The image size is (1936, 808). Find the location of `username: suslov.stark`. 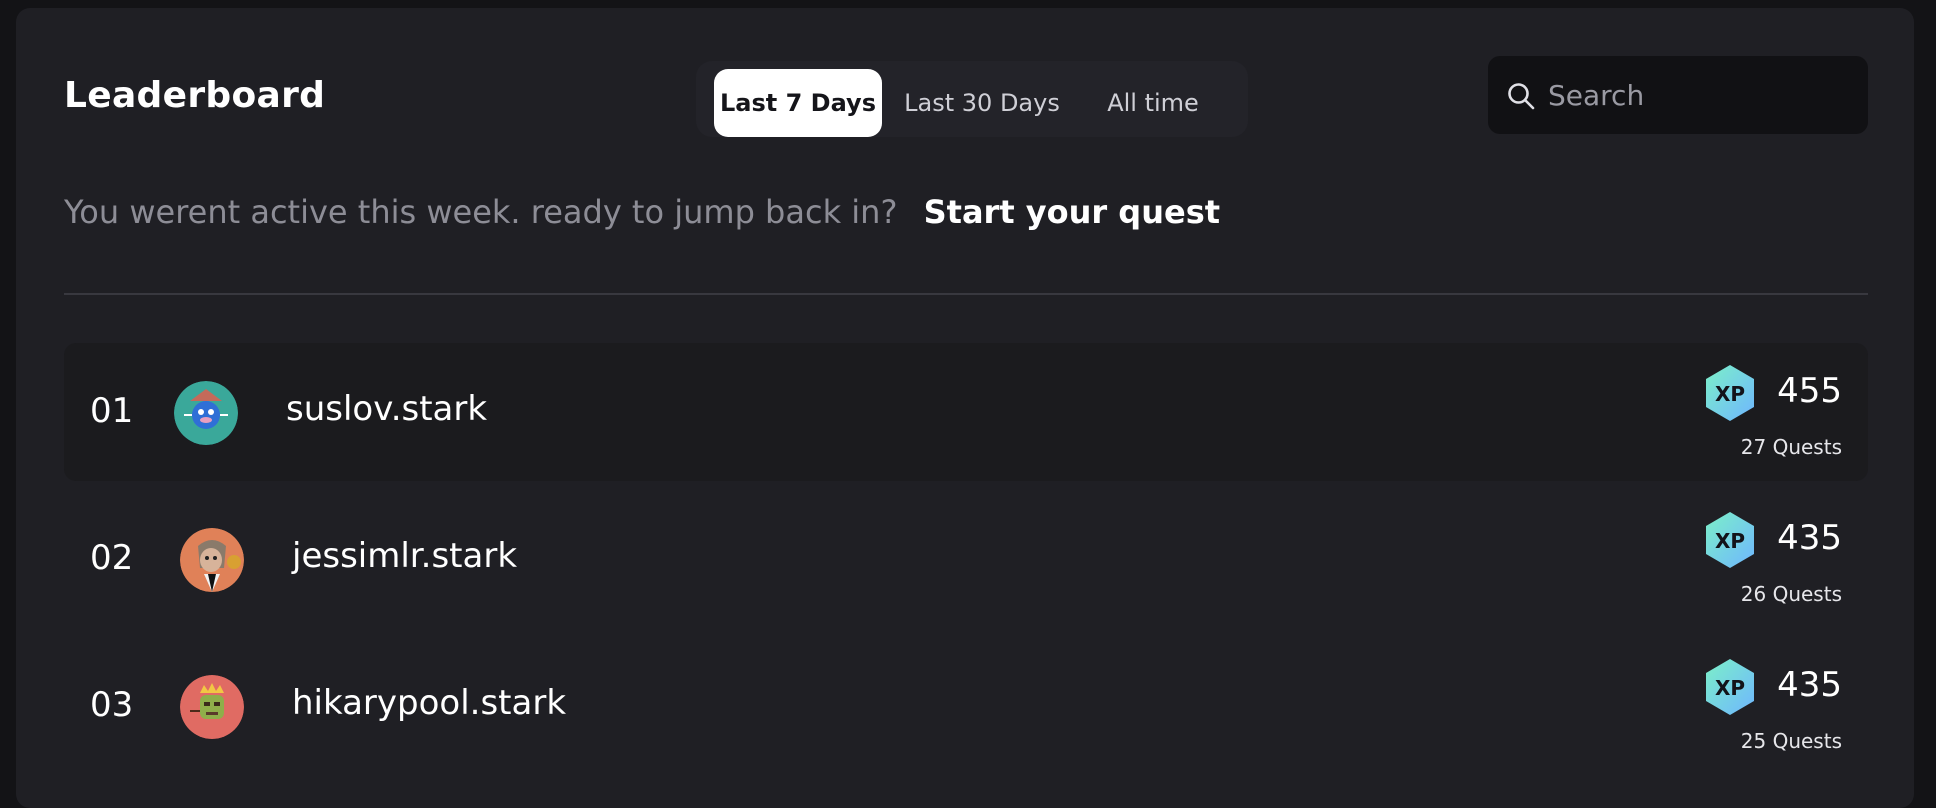

username: suslov.stark is located at coordinates (387, 409).